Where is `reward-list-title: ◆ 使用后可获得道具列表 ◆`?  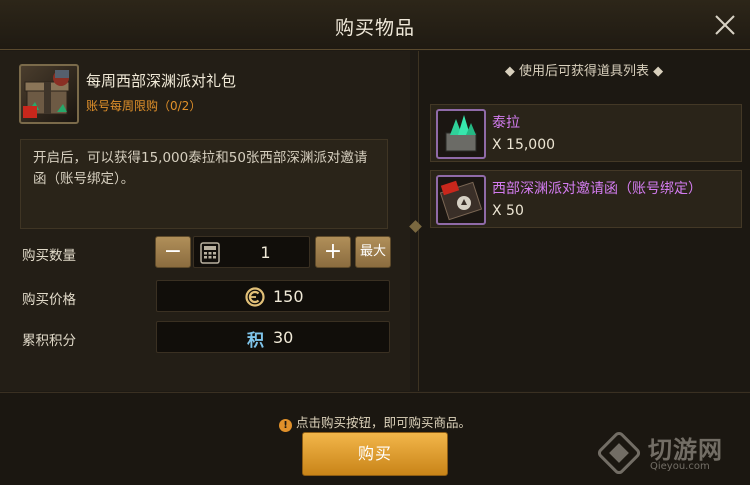 reward-list-title: ◆ 使用后可获得道具列表 ◆ is located at coordinates (584, 71).